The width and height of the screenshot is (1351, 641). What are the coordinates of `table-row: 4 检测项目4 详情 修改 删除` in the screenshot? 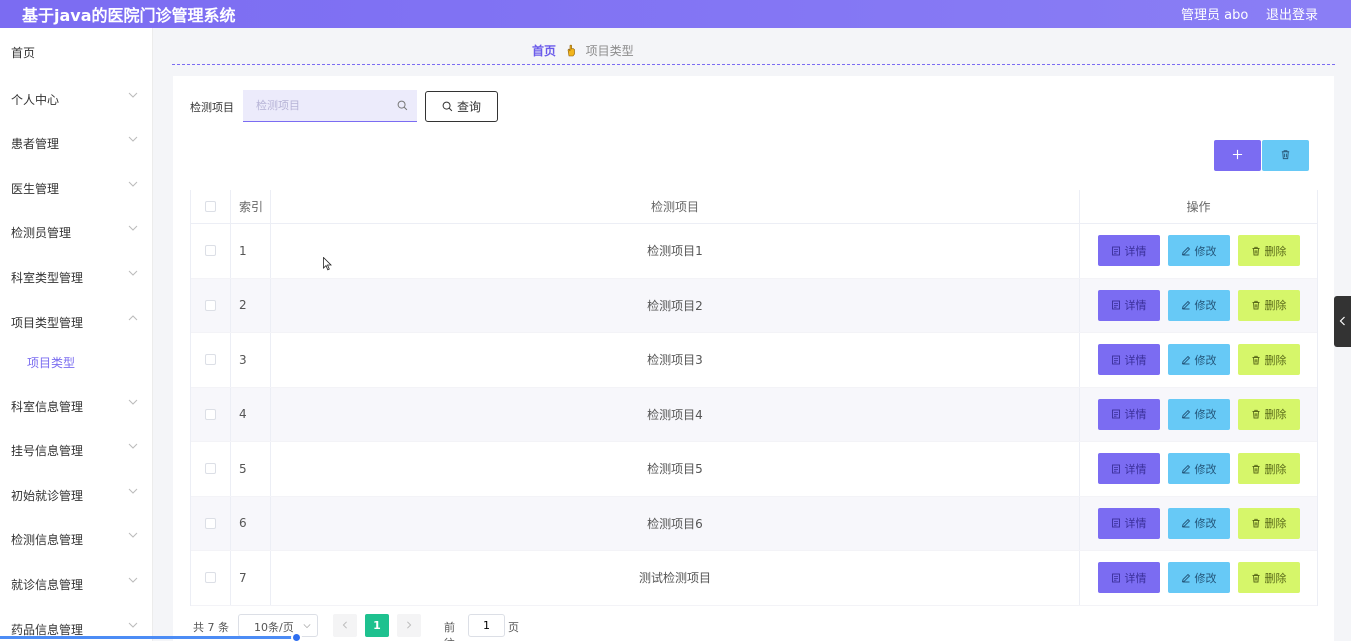 It's located at (754, 414).